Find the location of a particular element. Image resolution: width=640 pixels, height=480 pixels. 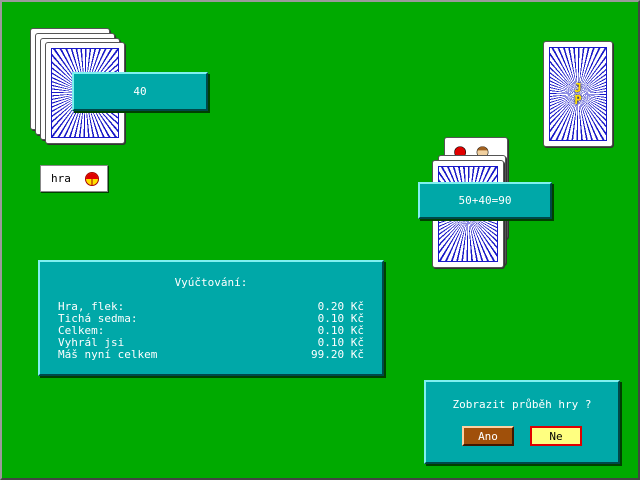

settlement-title: Vyúčtování: is located at coordinates (211, 282).